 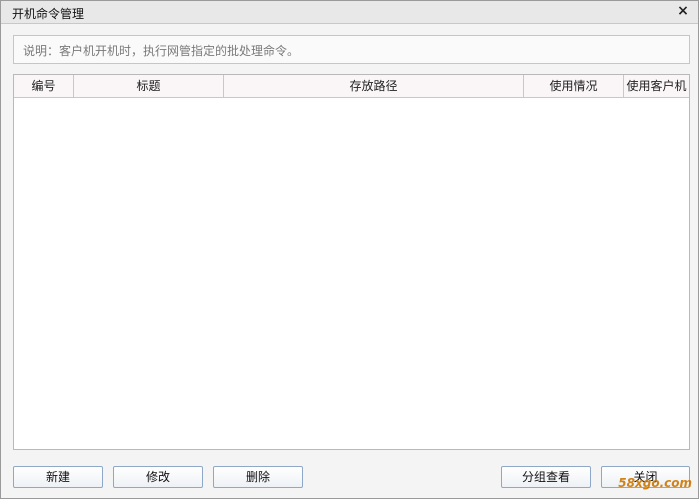 What do you see at coordinates (149, 86) in the screenshot?
I see `column-header-title: 标题` at bounding box center [149, 86].